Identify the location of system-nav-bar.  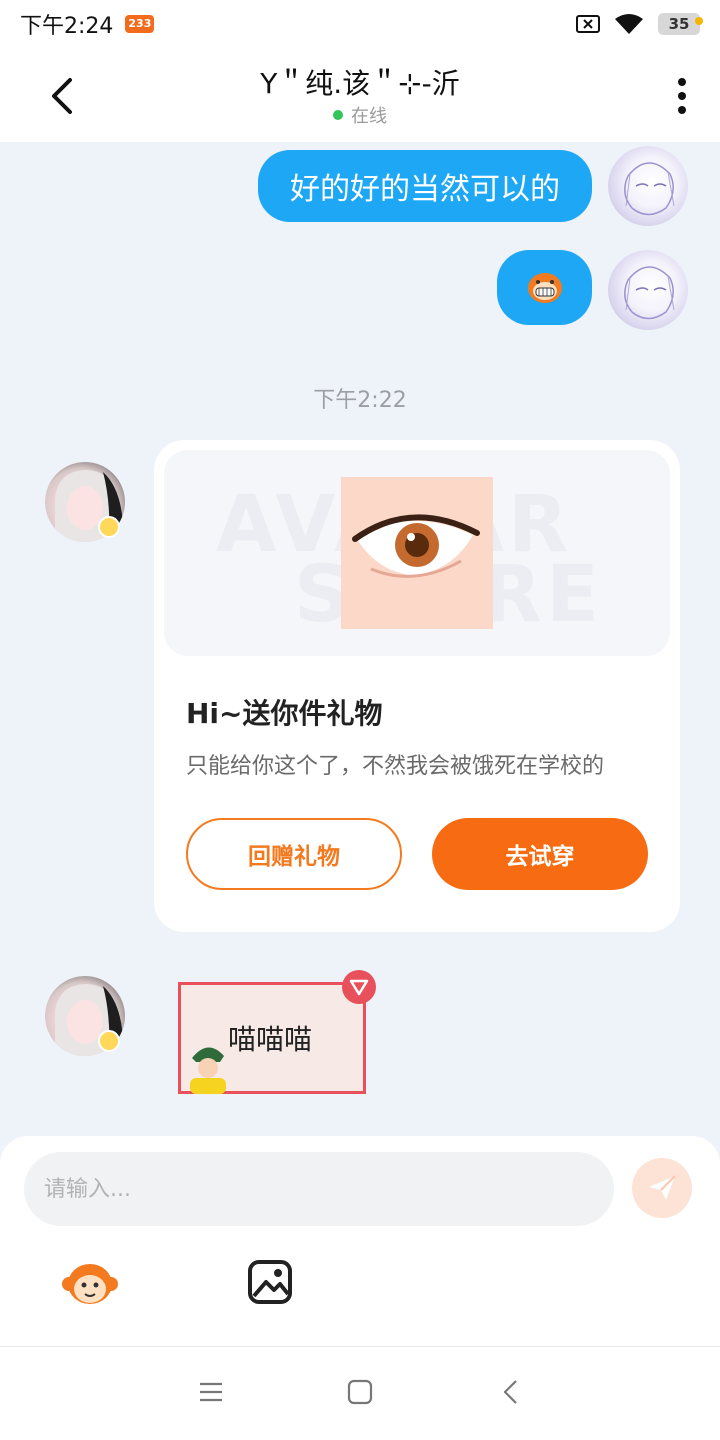
(360, 1393).